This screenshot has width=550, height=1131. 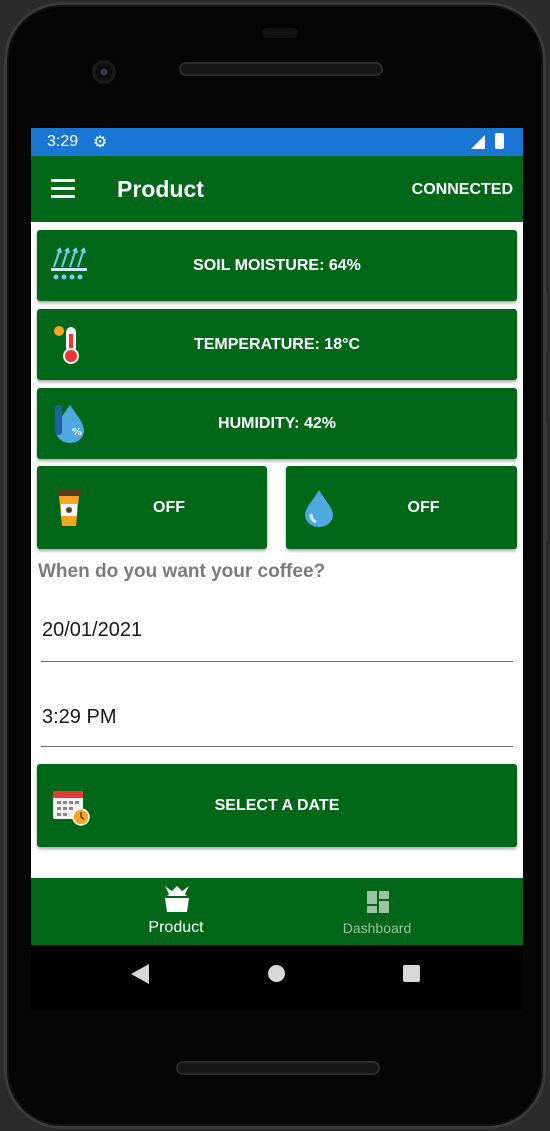 I want to click on volume-button, so click(x=545, y=482).